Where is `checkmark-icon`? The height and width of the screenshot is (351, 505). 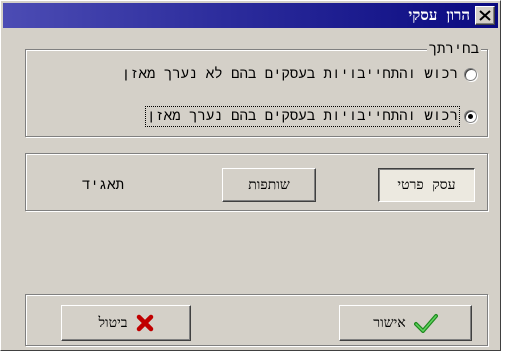 checkmark-icon is located at coordinates (425, 323).